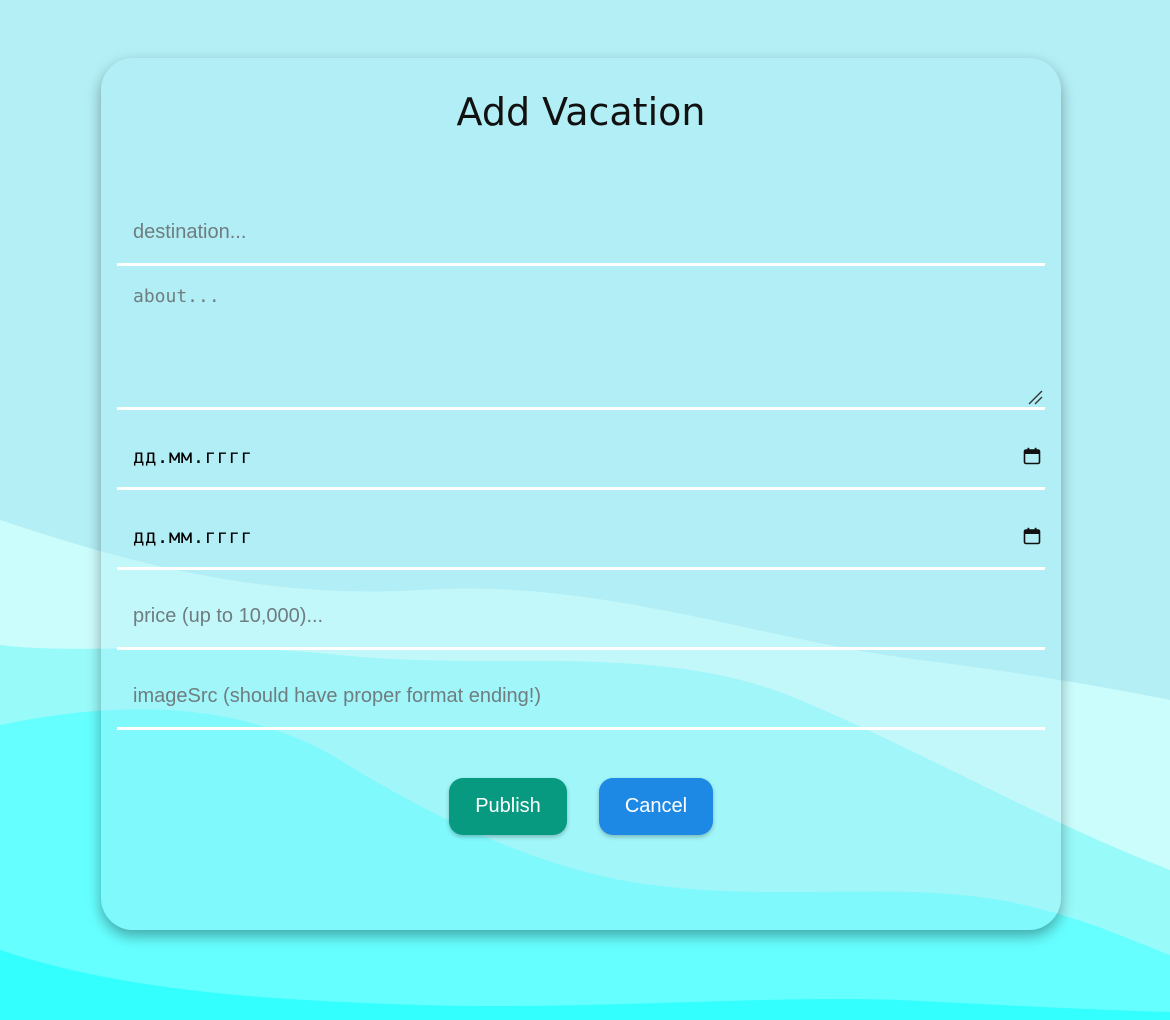  I want to click on resize-handle-icon, so click(1035, 397).